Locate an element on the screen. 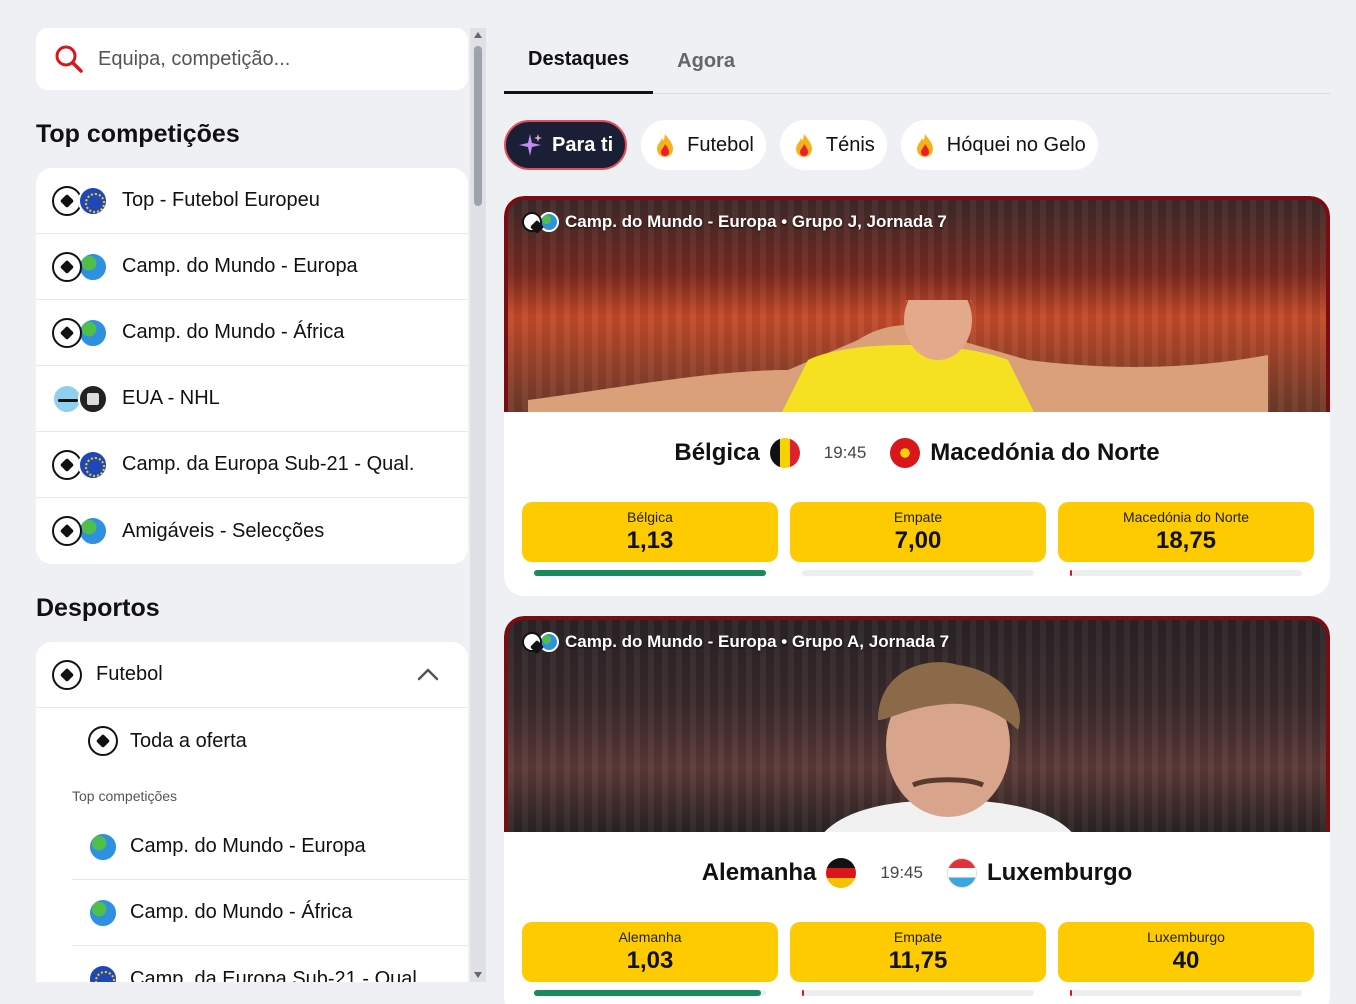  tab-destaques: Destaques is located at coordinates (579, 61).